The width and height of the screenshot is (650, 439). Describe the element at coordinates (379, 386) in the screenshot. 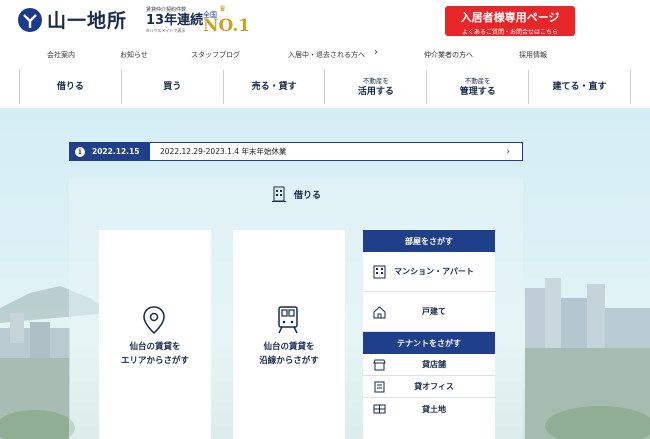

I see `office-icon` at that location.